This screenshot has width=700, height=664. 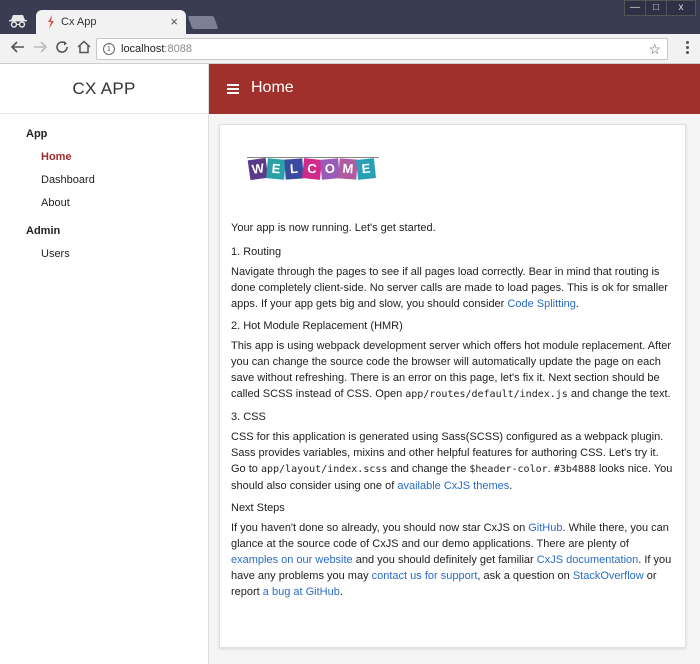 I want to click on nav-group-title-admin: Admin, so click(x=43, y=231).